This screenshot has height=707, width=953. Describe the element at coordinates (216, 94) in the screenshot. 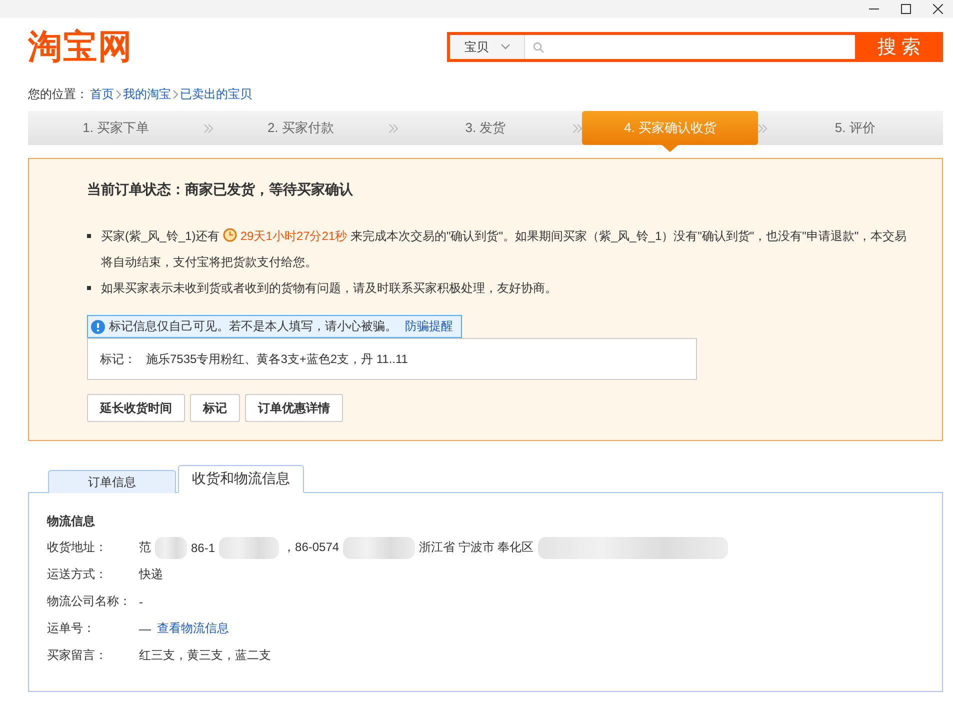

I see `breadcrumb-link: 已卖出的宝贝` at that location.